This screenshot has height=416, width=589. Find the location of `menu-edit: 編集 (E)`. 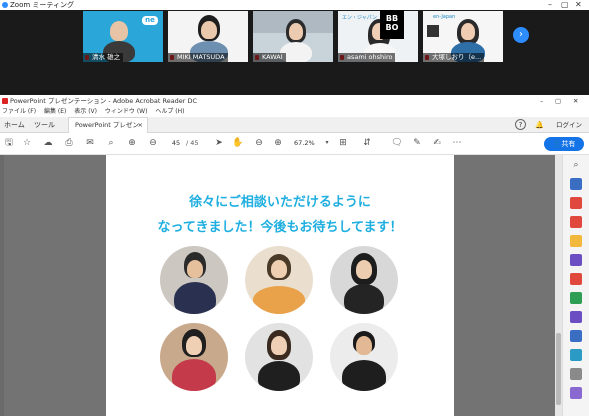

menu-edit: 編集 (E) is located at coordinates (55, 111).